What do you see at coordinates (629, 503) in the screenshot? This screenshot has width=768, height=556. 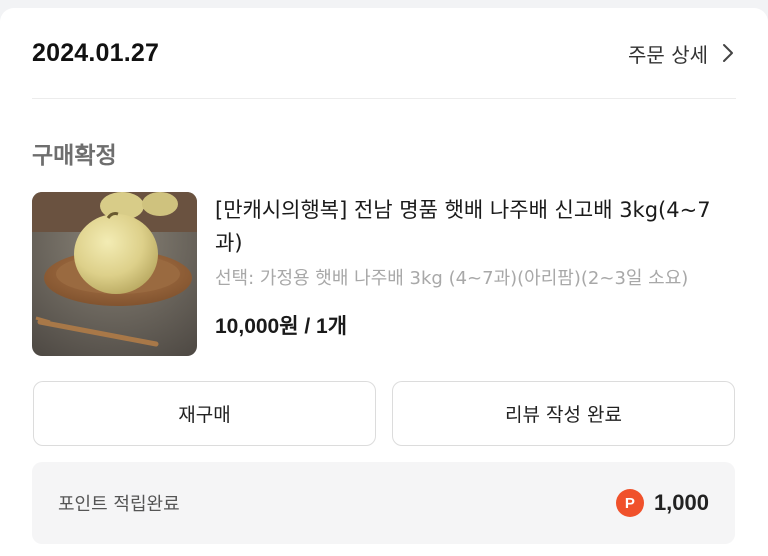 I see `point-icon: P` at bounding box center [629, 503].